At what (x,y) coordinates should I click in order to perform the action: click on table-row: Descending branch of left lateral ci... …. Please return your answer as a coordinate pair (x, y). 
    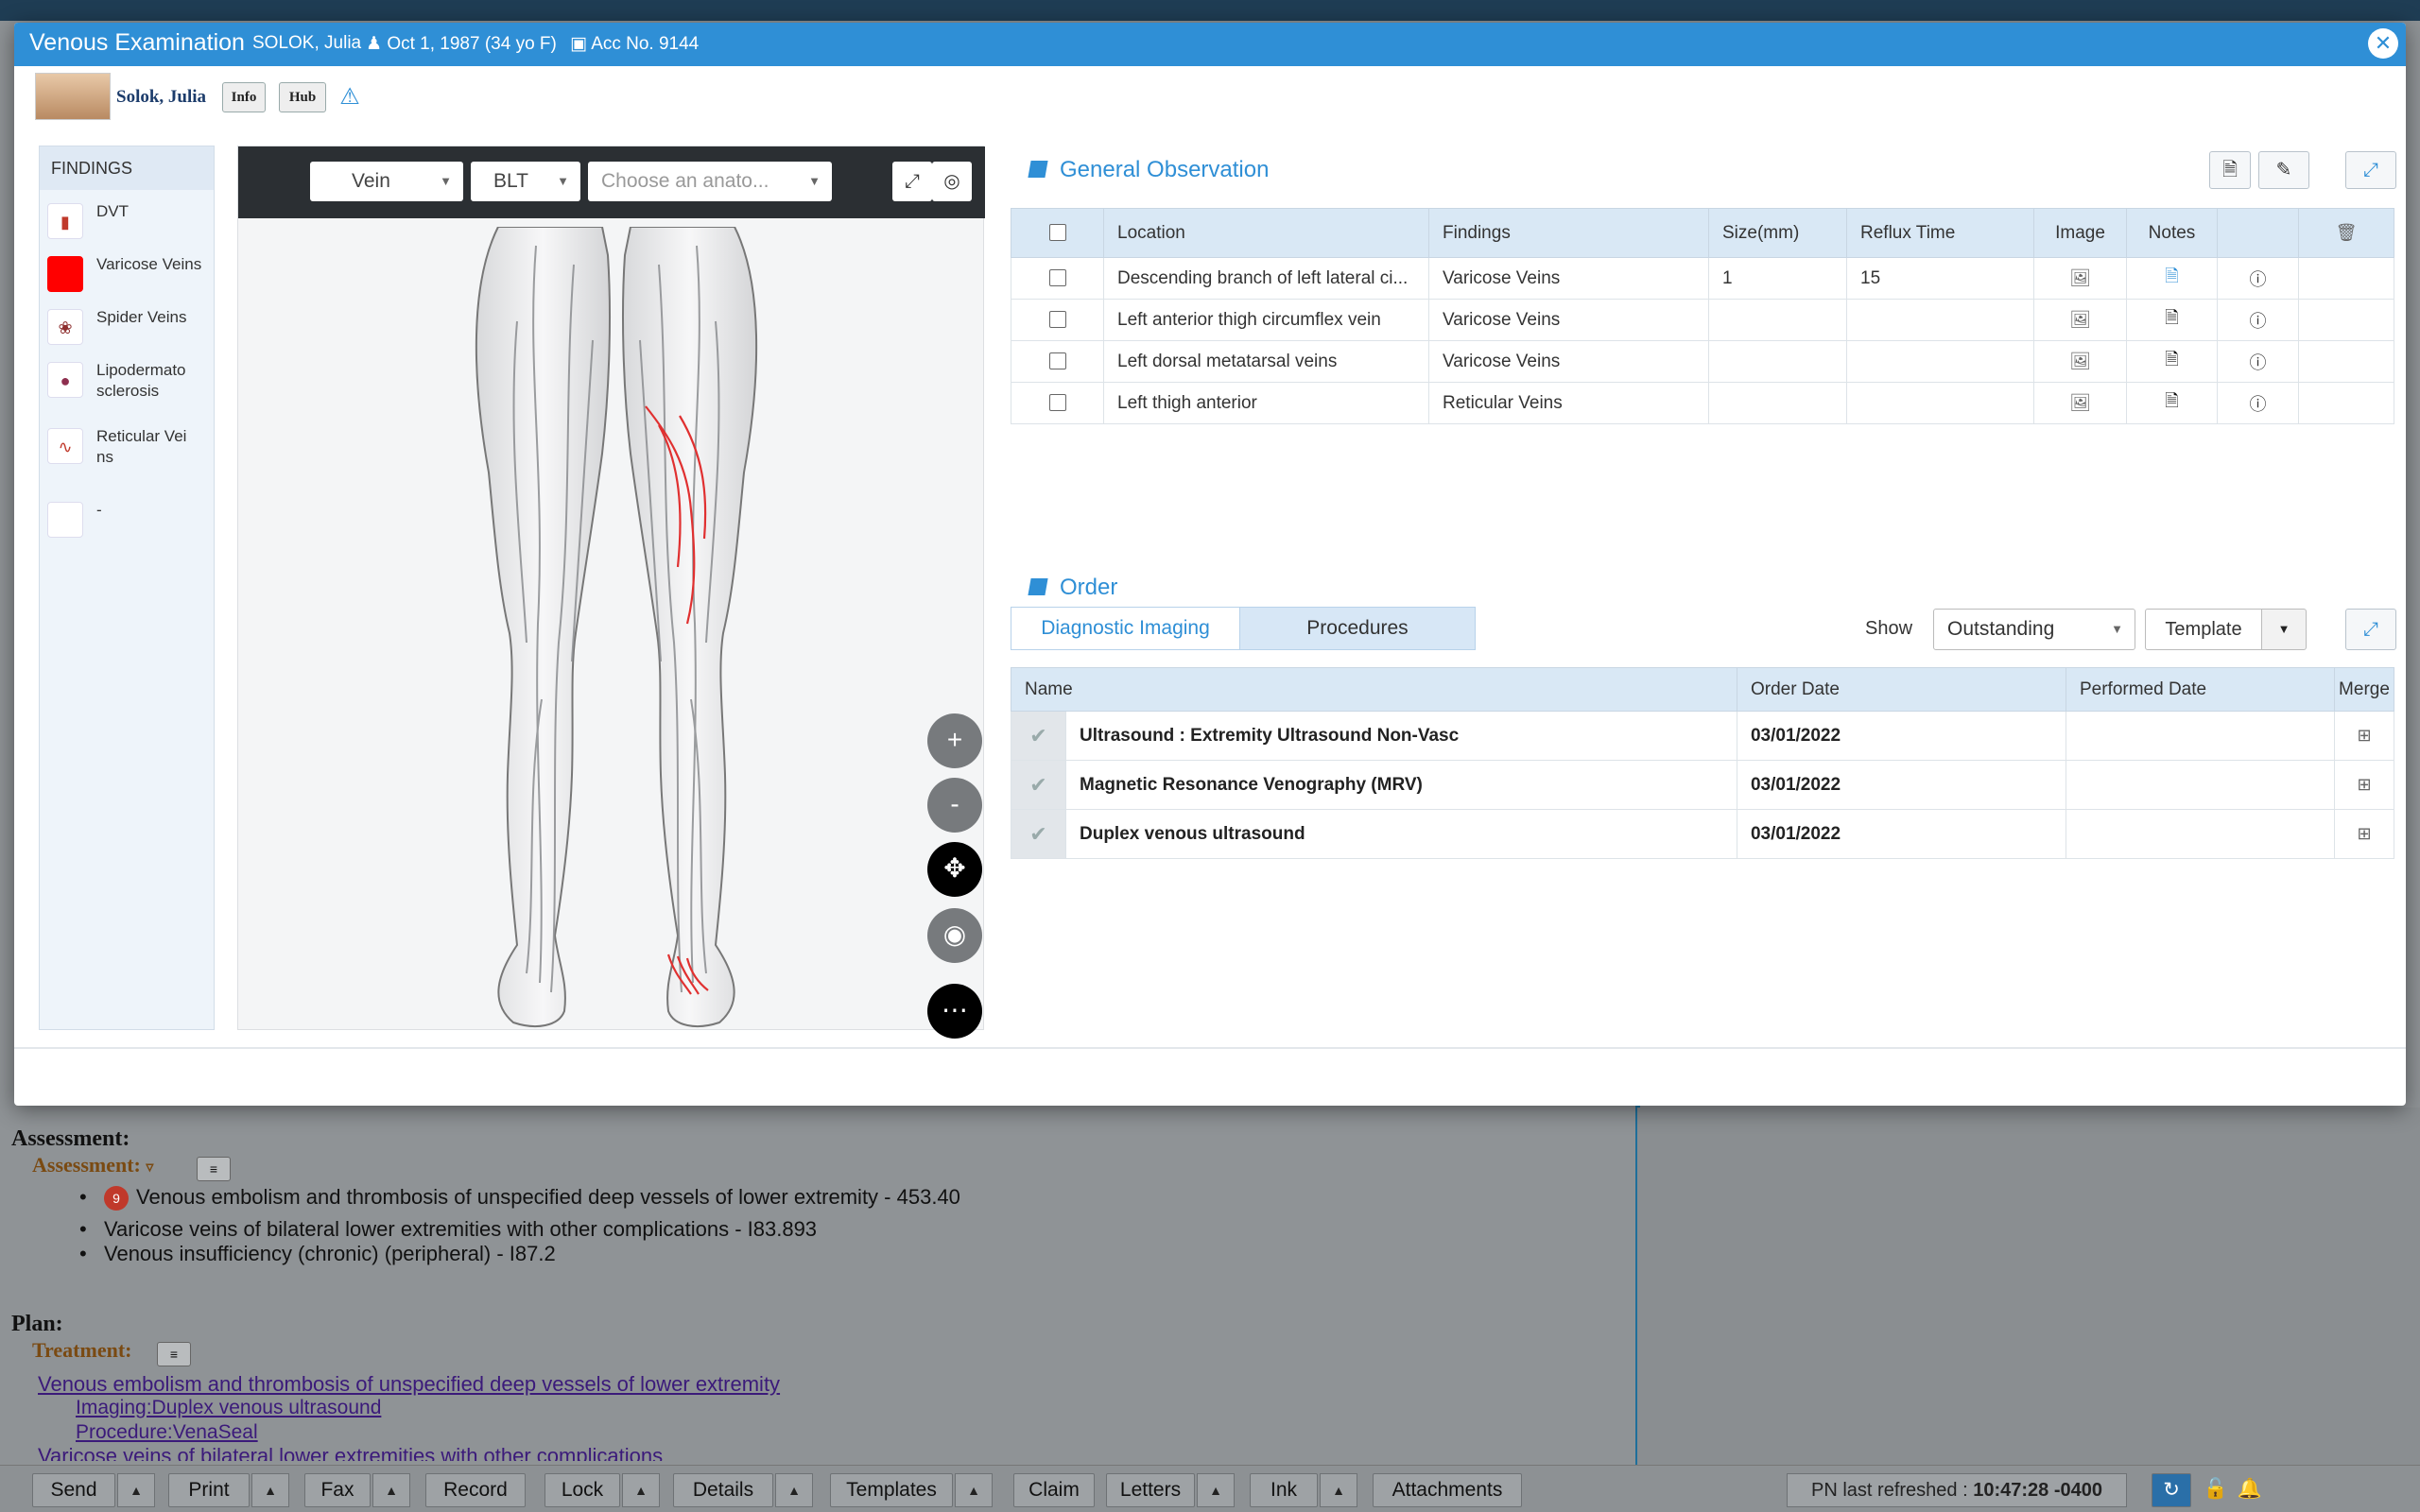
    Looking at the image, I should click on (1702, 278).